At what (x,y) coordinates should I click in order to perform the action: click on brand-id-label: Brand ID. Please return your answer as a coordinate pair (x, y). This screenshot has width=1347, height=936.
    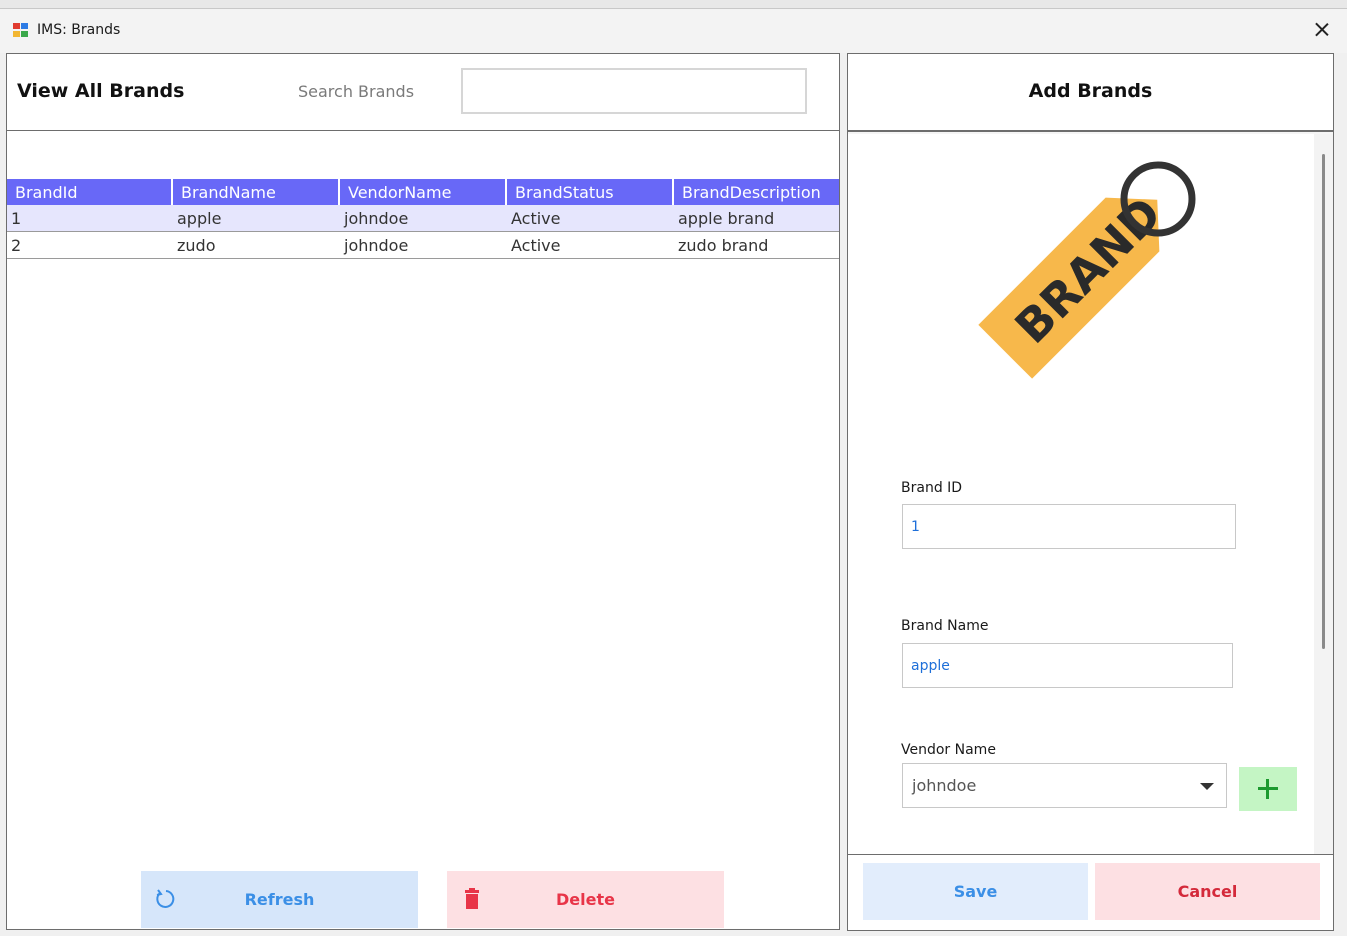
    Looking at the image, I should click on (932, 488).